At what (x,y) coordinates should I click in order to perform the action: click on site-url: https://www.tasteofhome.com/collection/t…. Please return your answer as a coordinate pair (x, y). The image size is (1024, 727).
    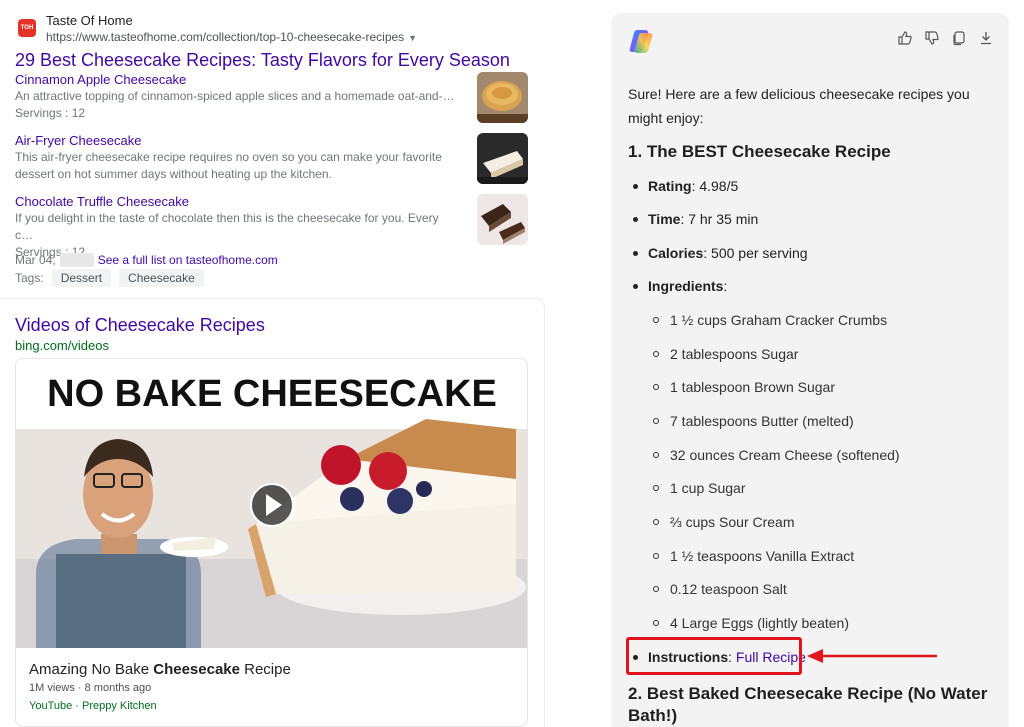
    Looking at the image, I should click on (231, 37).